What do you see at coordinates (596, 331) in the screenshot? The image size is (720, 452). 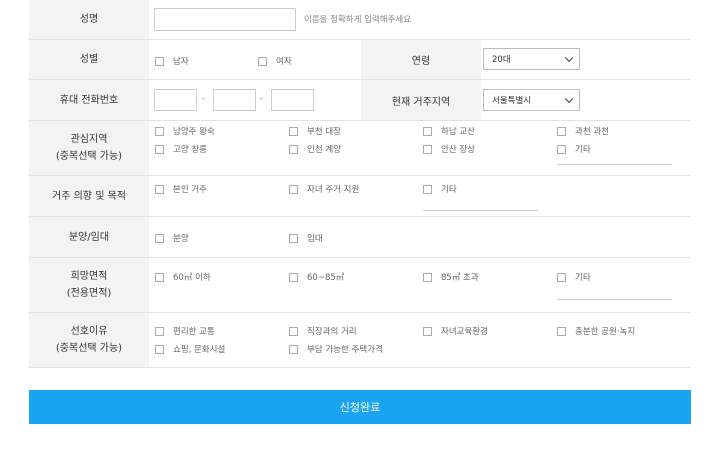 I see `reason-option: 충분한 공원·녹지` at bounding box center [596, 331].